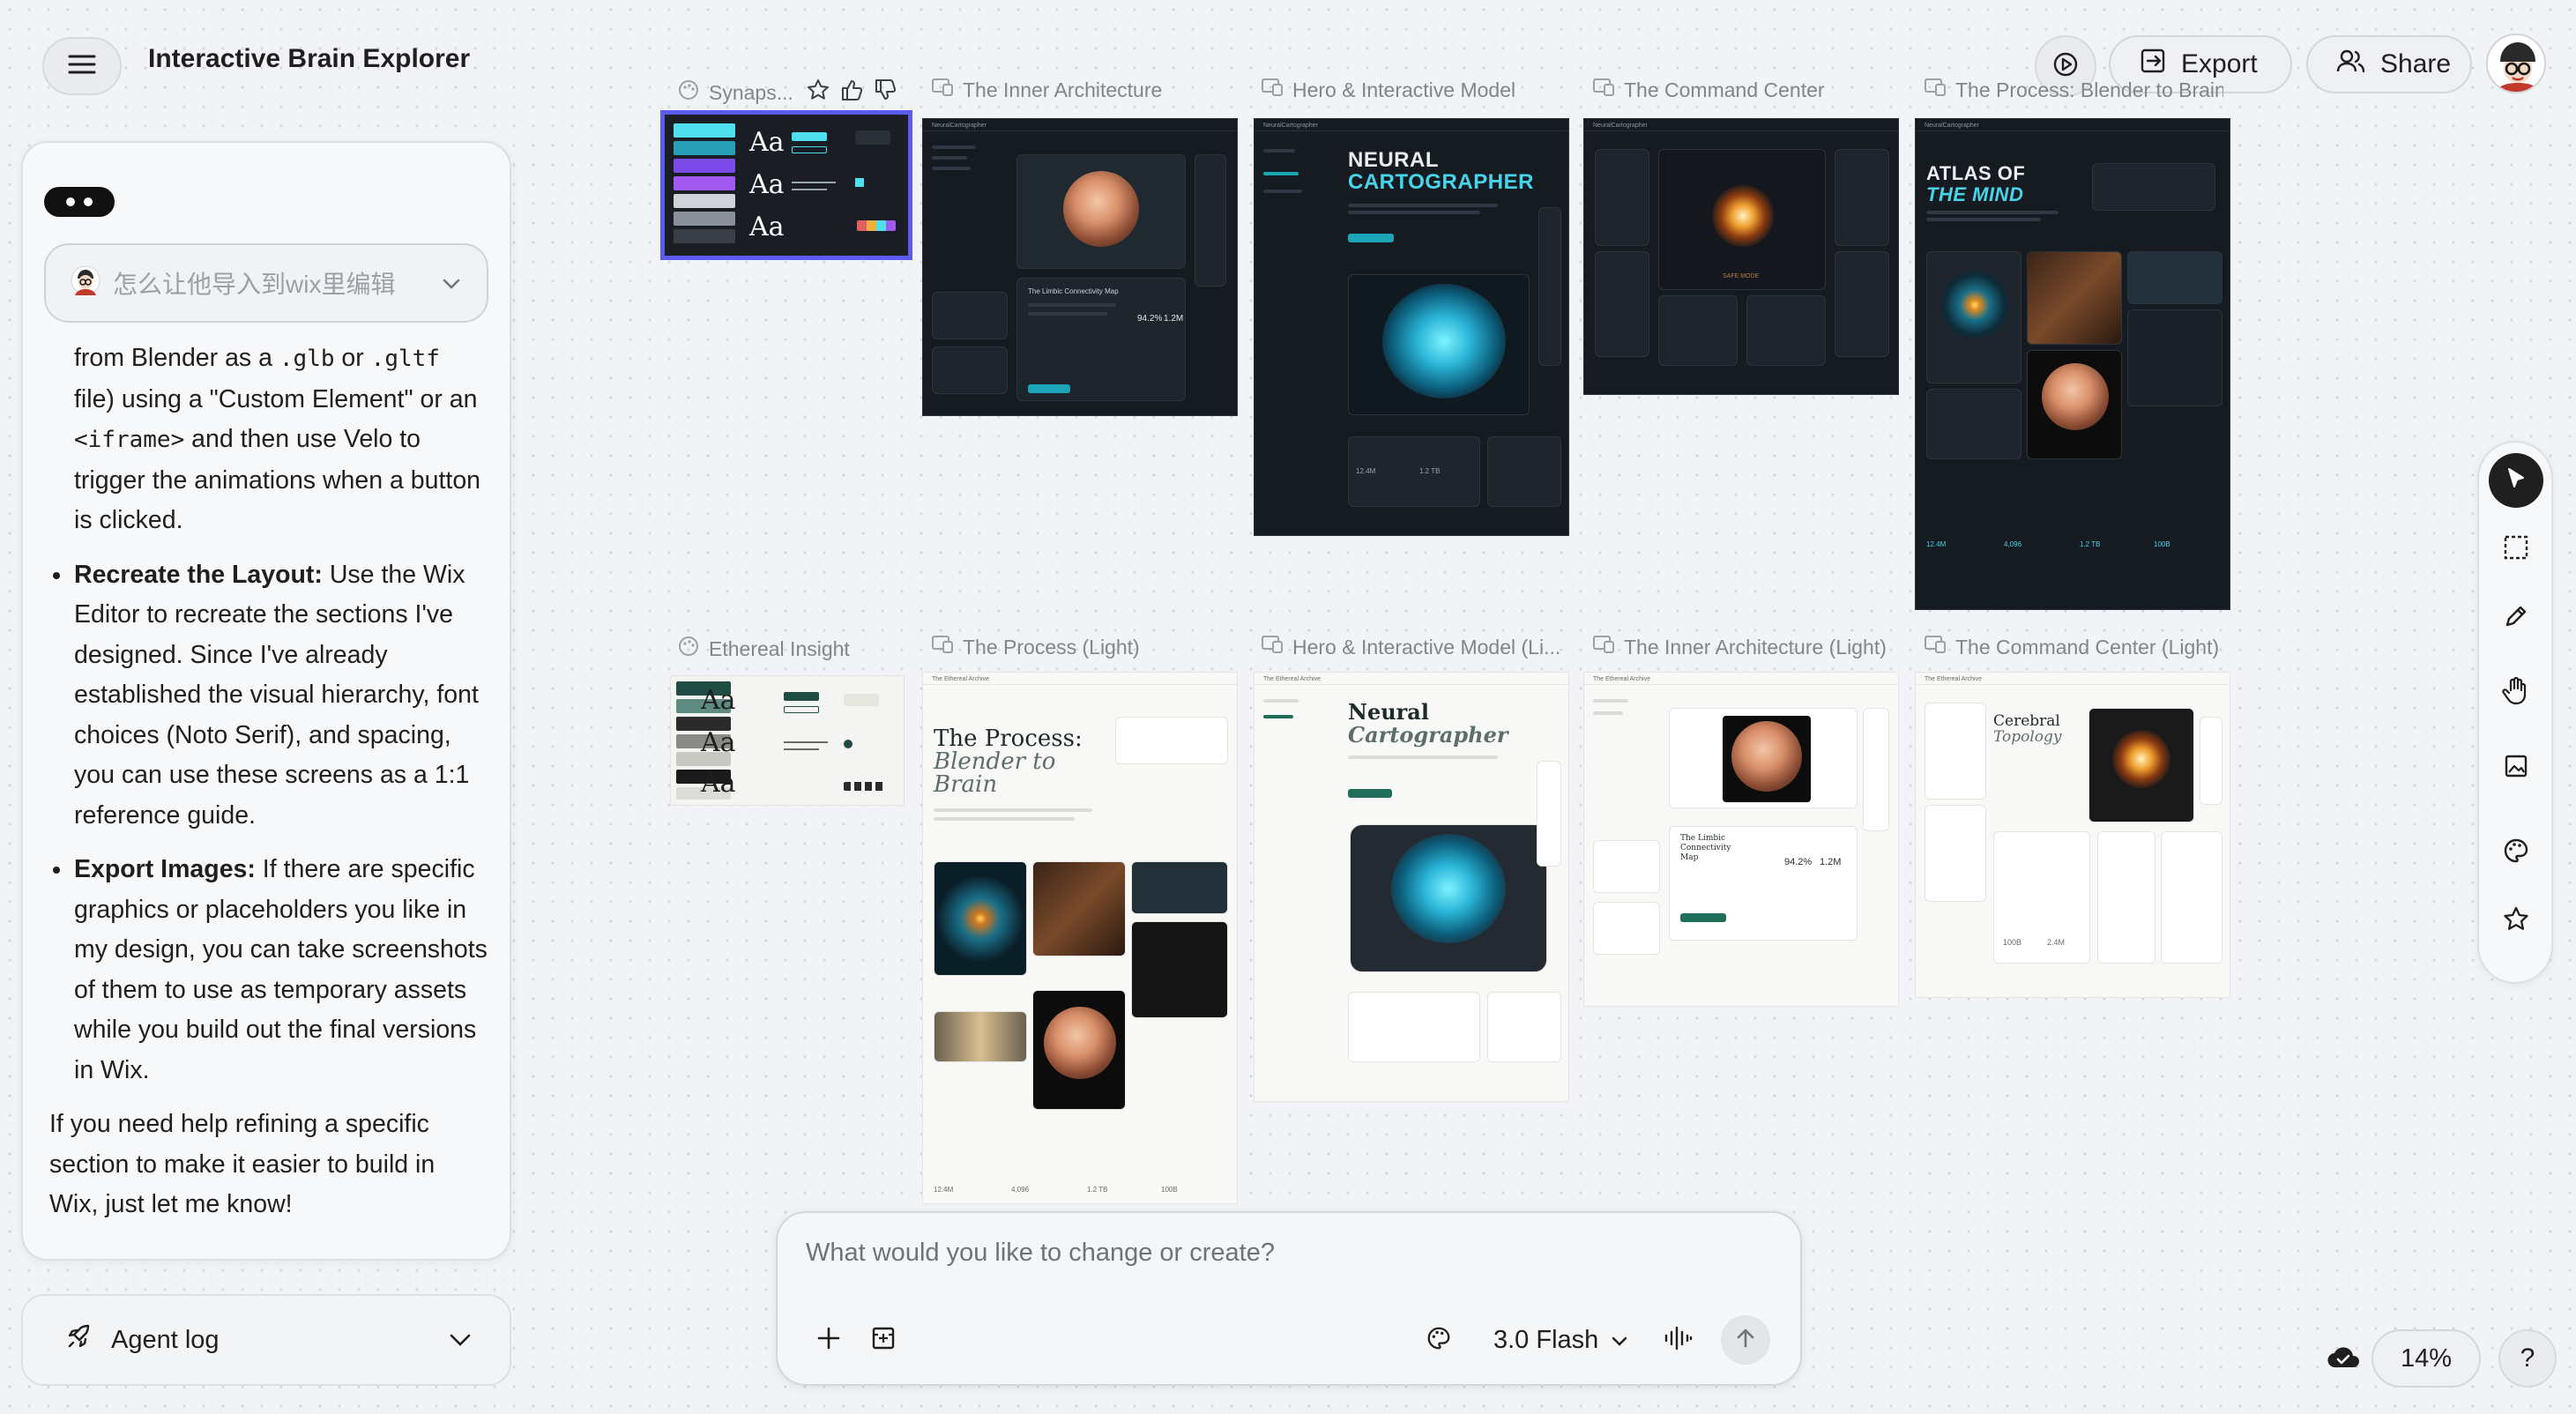  I want to click on cursor-icon, so click(2516, 481).